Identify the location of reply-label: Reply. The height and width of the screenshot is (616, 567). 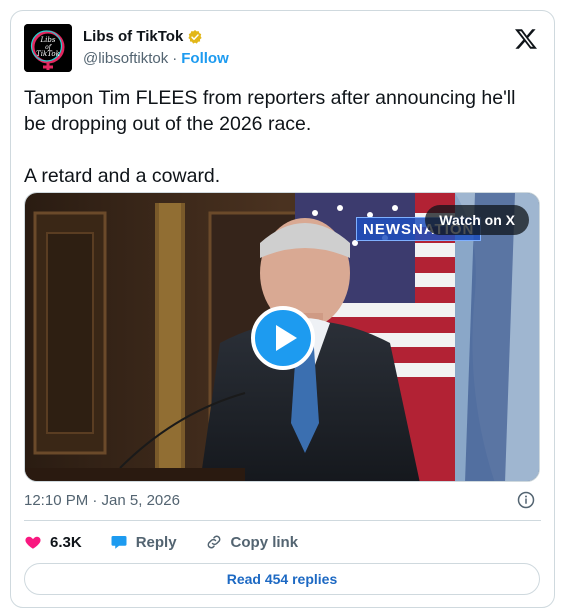
(156, 542).